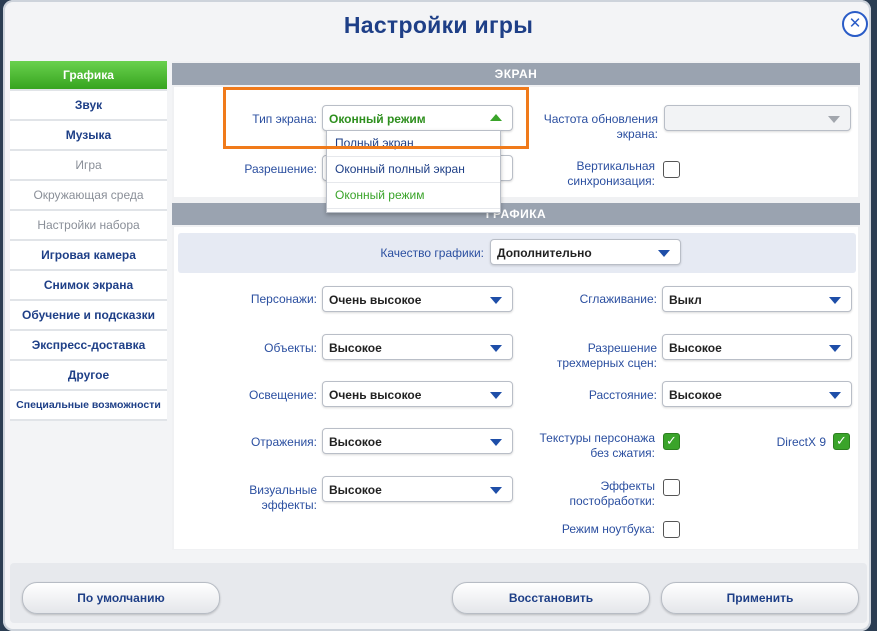 The image size is (877, 631). Describe the element at coordinates (622, 395) in the screenshot. I see `distance-label: Расстояние:` at that location.